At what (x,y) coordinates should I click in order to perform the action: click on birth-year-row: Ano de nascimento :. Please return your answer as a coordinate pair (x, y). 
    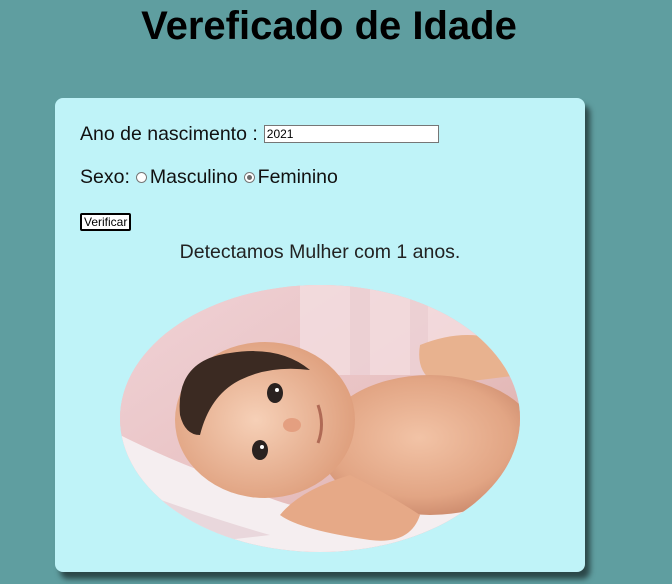
    Looking at the image, I should click on (259, 134).